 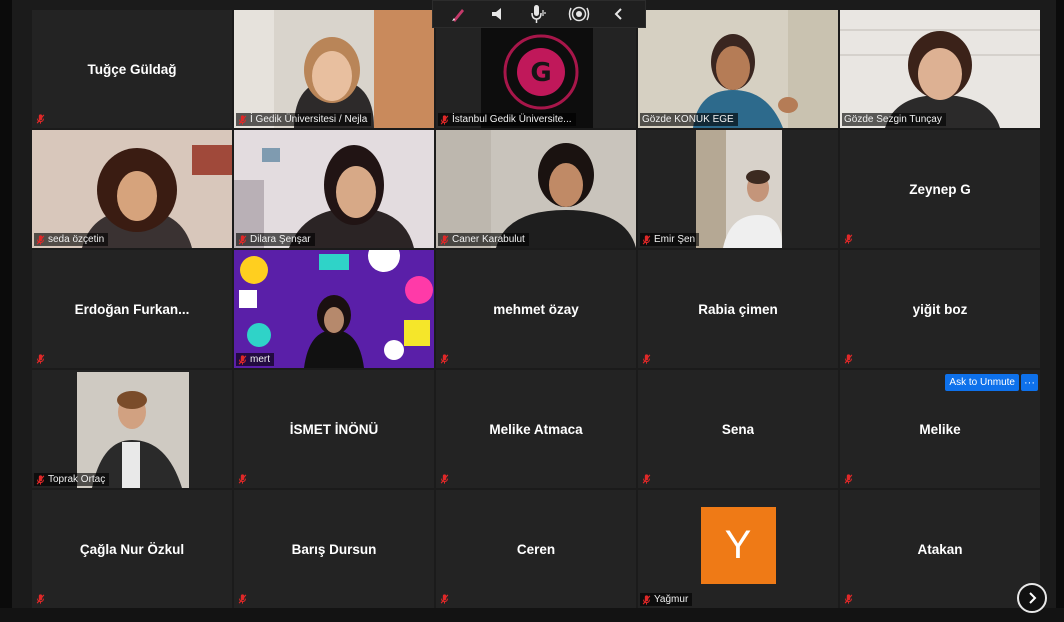 I want to click on participant-tile-gozde-konuk-ege: Gözde KONUK EGE, so click(x=738, y=69).